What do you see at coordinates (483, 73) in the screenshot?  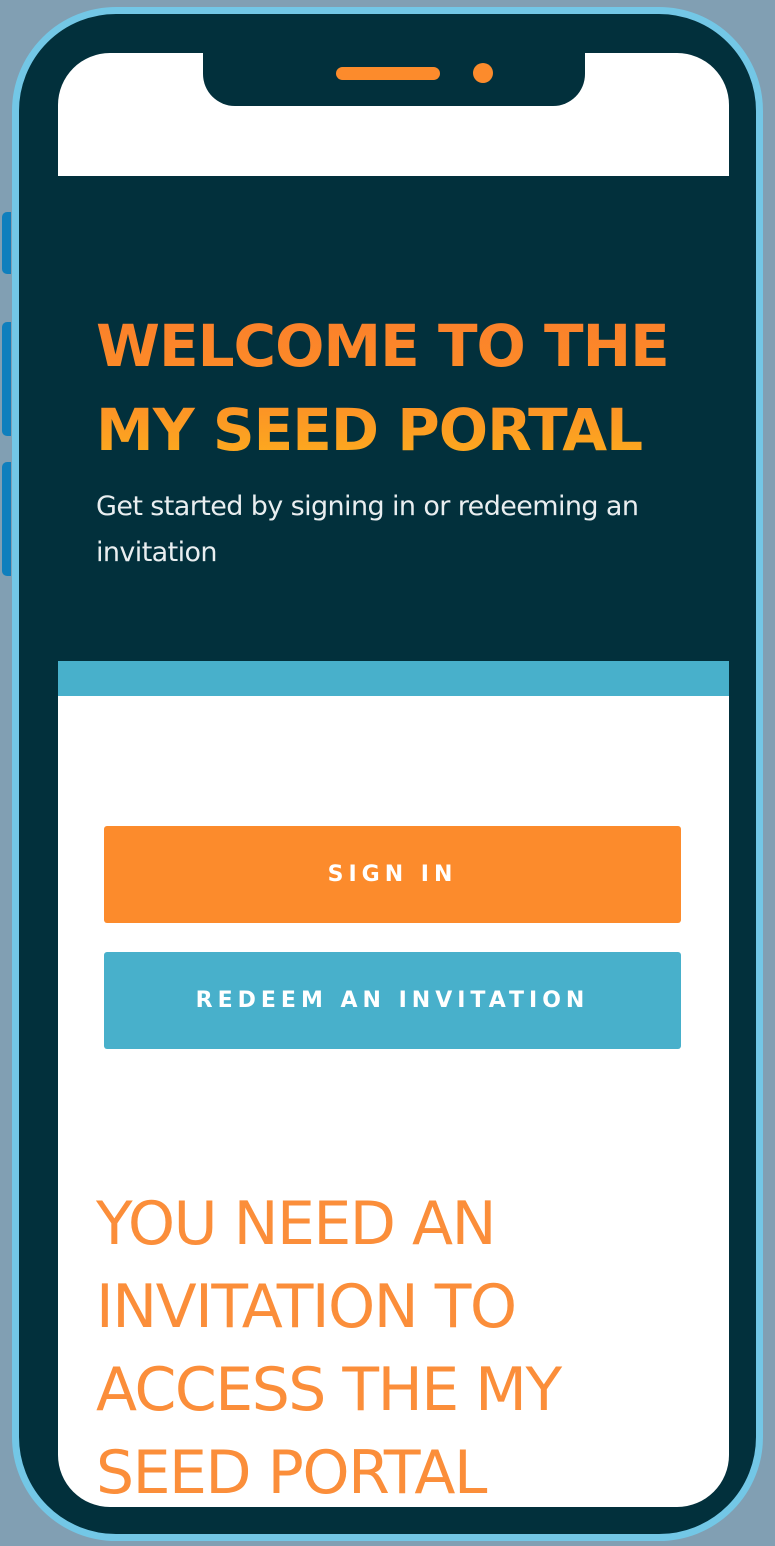 I see `camera-icon` at bounding box center [483, 73].